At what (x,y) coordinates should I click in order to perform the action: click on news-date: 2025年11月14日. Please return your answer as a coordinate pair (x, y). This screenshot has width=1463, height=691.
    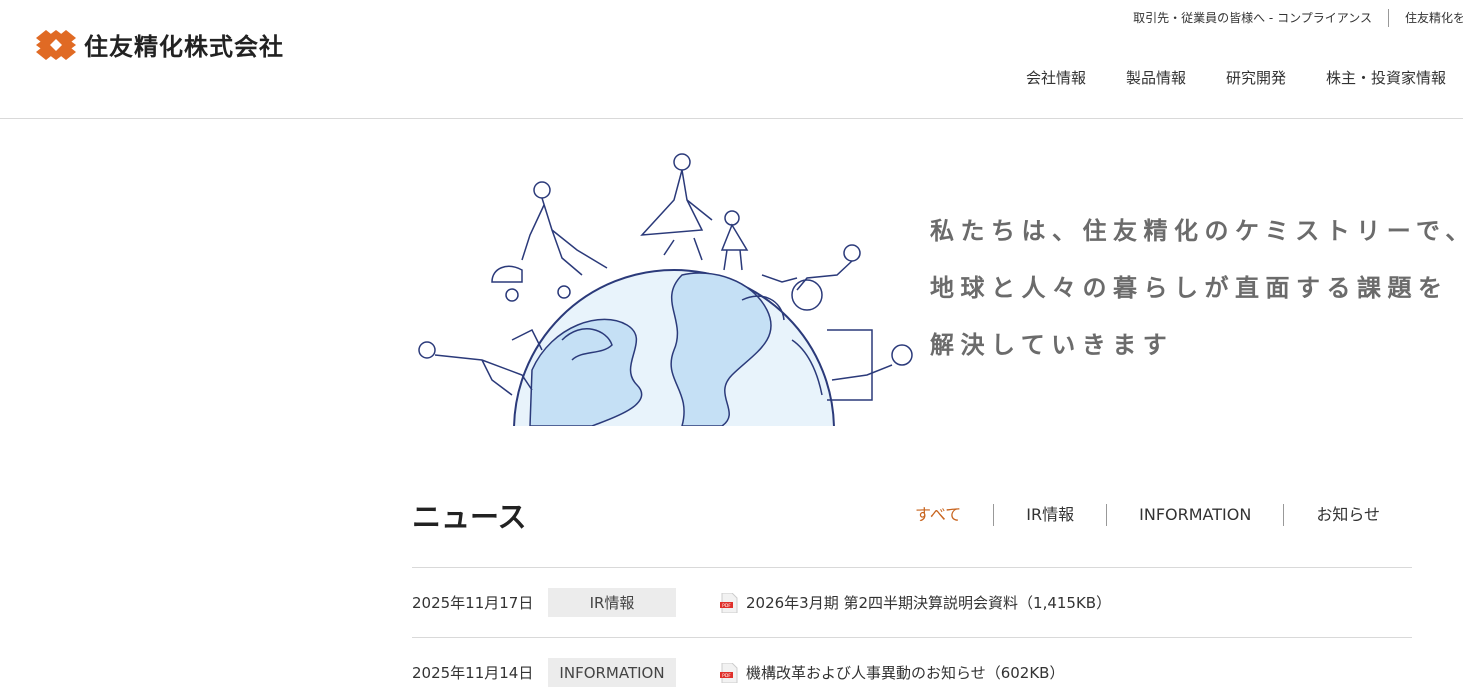
    Looking at the image, I should click on (473, 673).